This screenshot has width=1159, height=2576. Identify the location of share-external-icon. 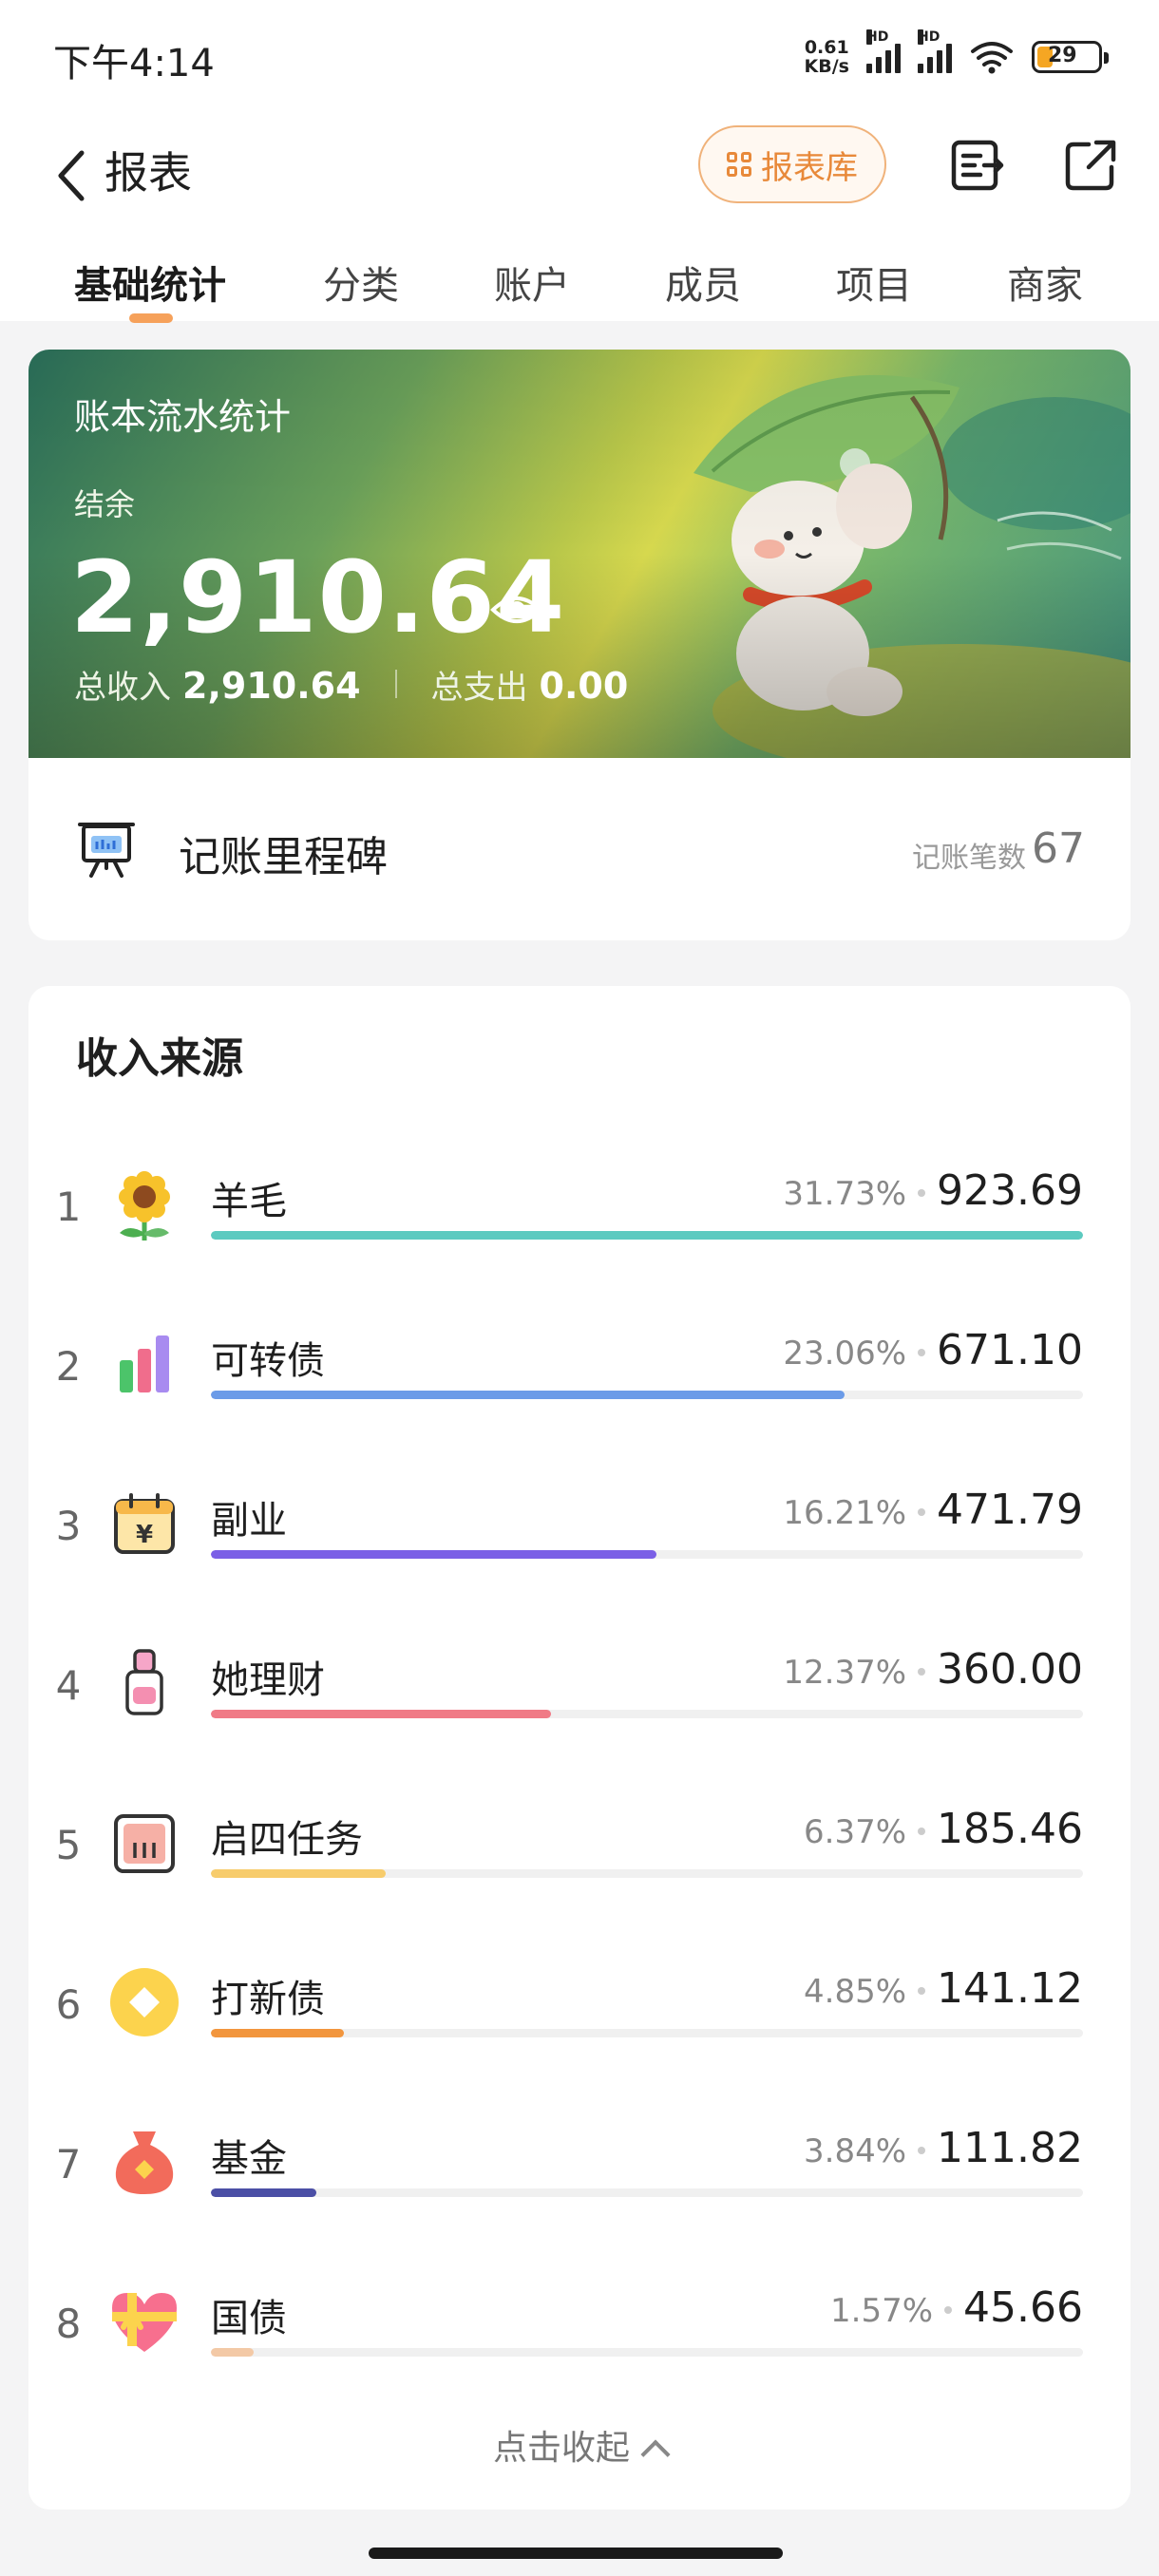
(1090, 165).